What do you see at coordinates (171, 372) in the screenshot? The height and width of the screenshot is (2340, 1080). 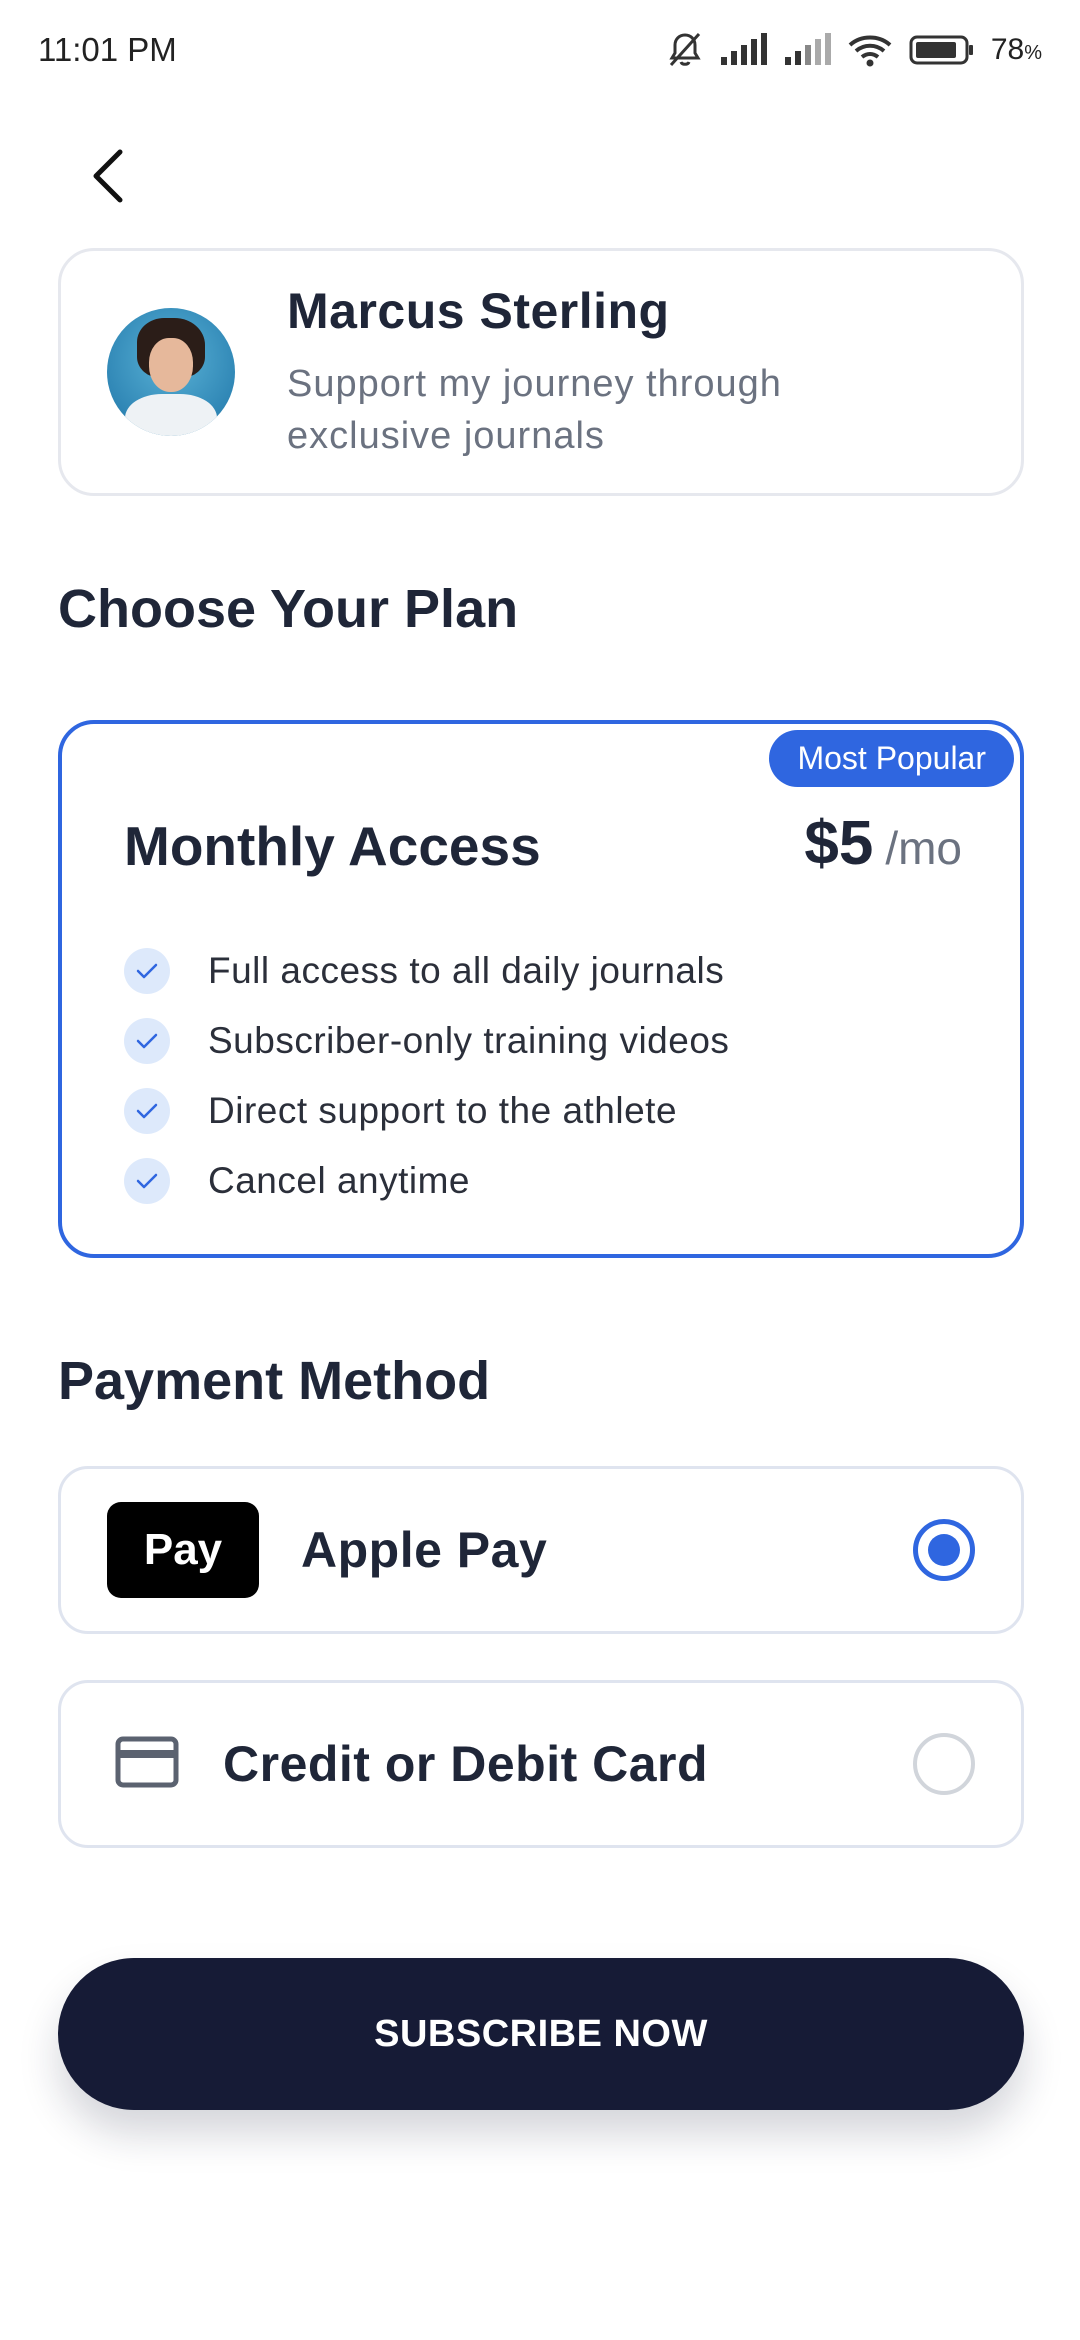 I see `avatar` at bounding box center [171, 372].